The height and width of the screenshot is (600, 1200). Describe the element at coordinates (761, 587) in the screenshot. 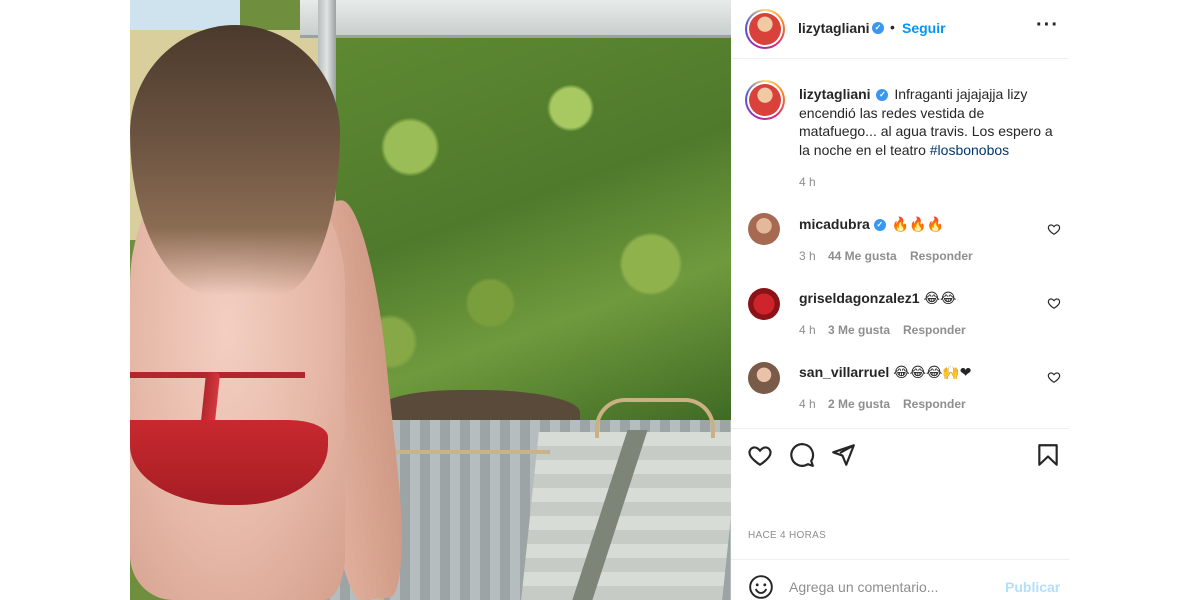

I see `emoji-icon` at that location.